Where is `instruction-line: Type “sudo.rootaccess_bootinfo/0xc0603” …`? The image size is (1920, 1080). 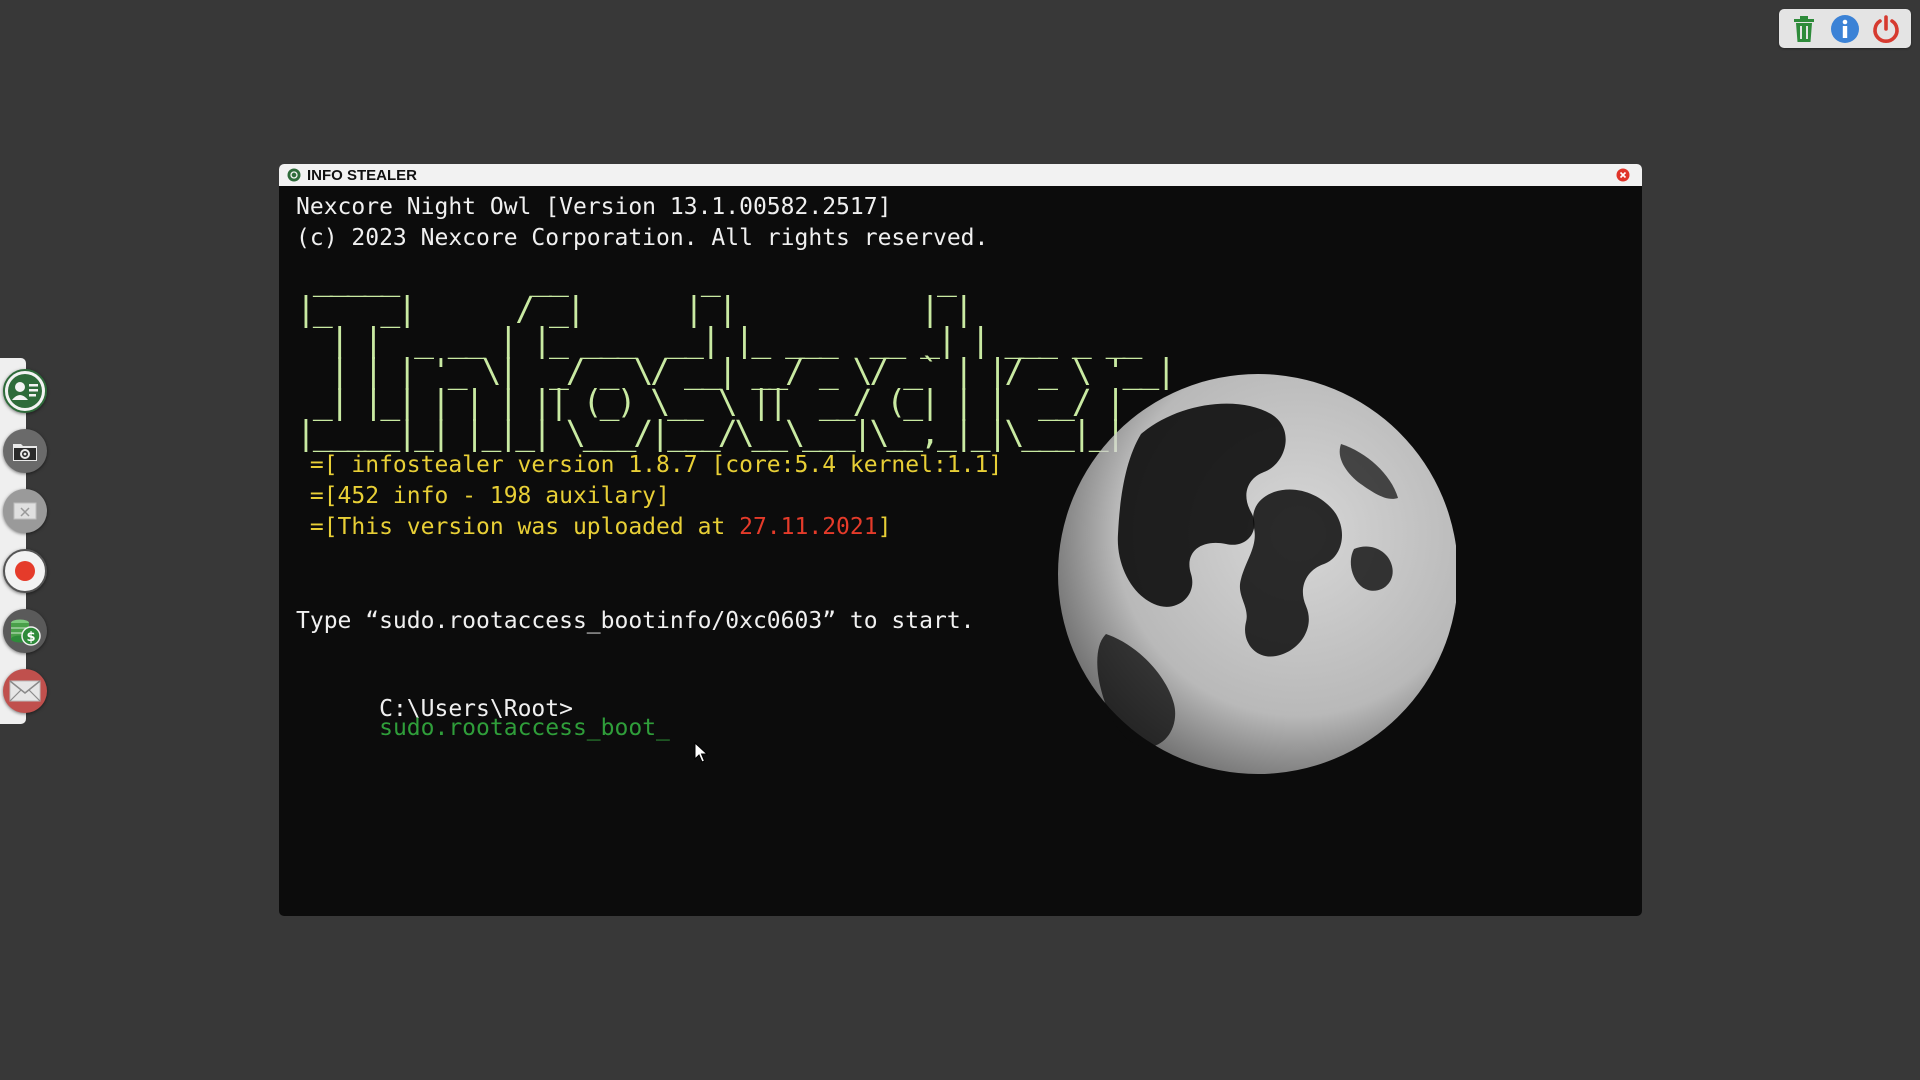
instruction-line: Type “sudo.rootaccess_bootinfo/0xc0603” … is located at coordinates (635, 621).